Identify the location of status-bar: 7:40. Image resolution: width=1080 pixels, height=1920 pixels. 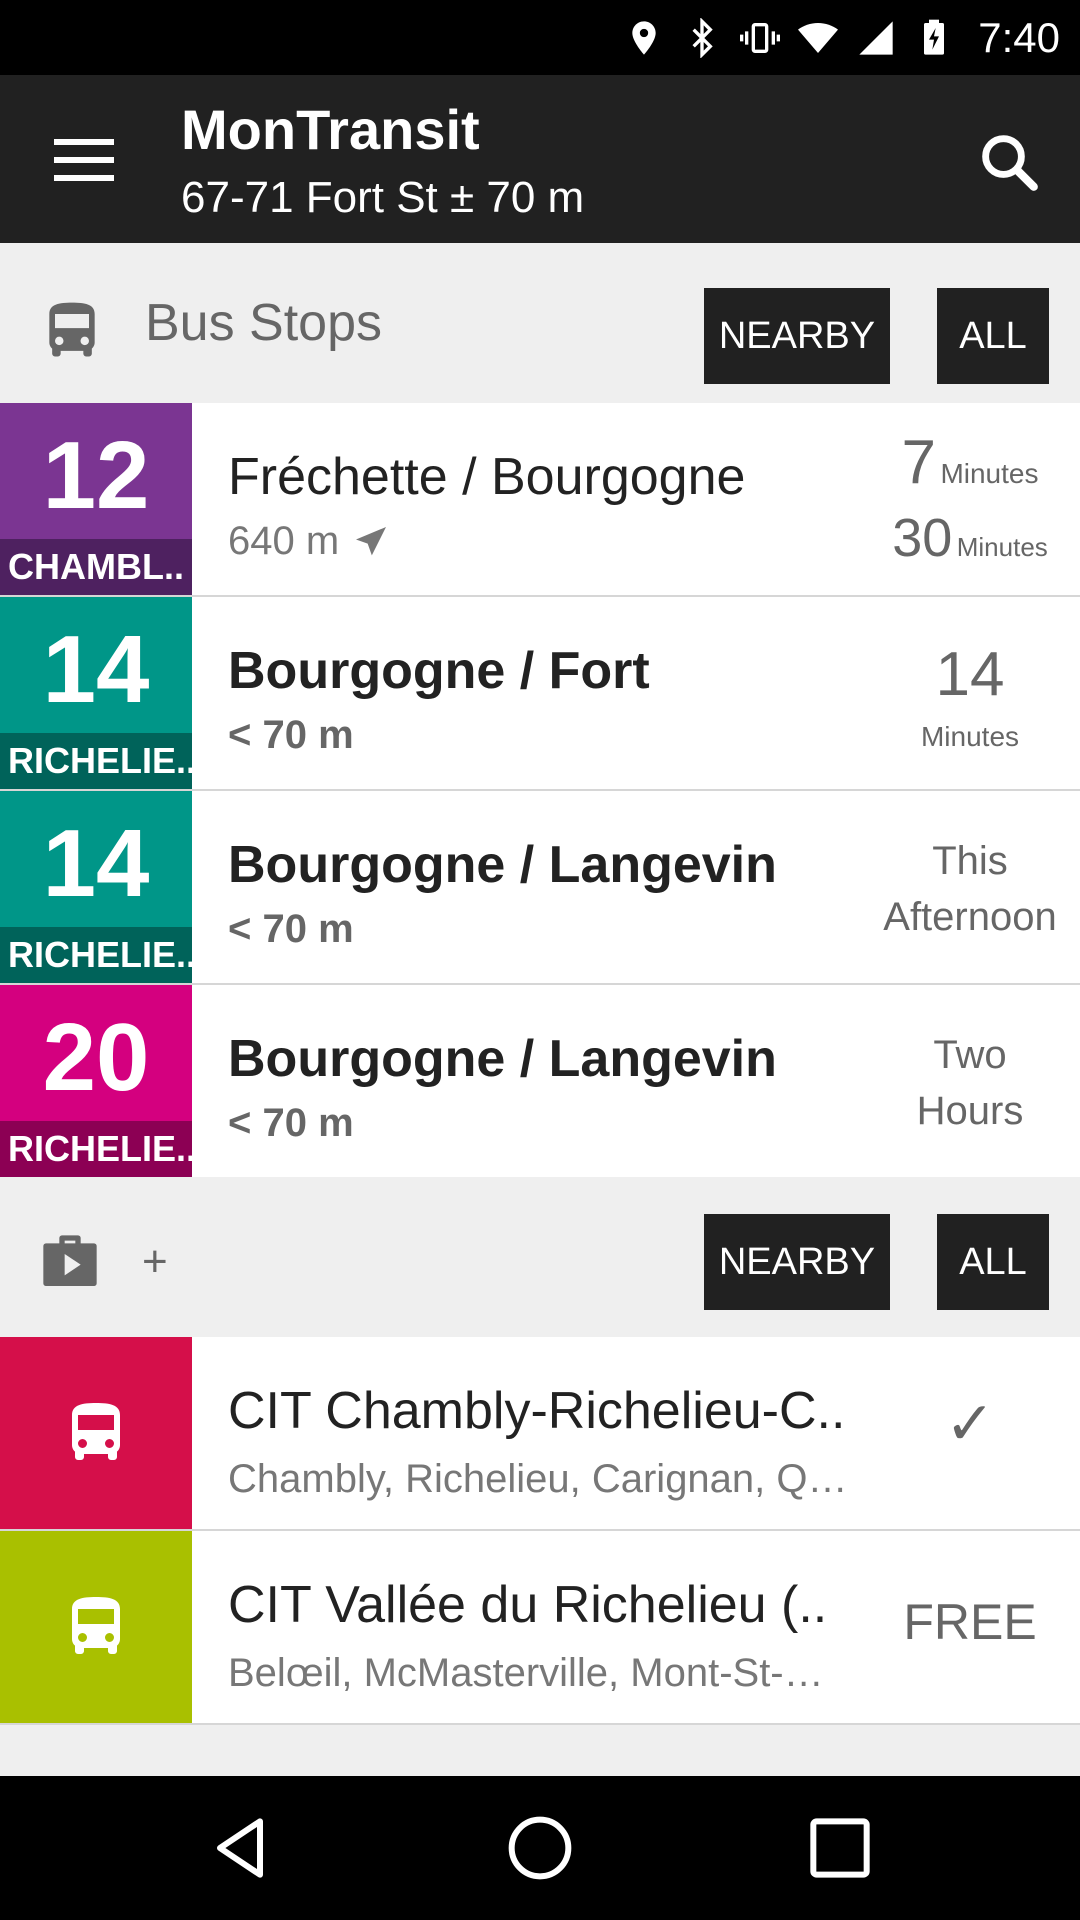
(540, 37).